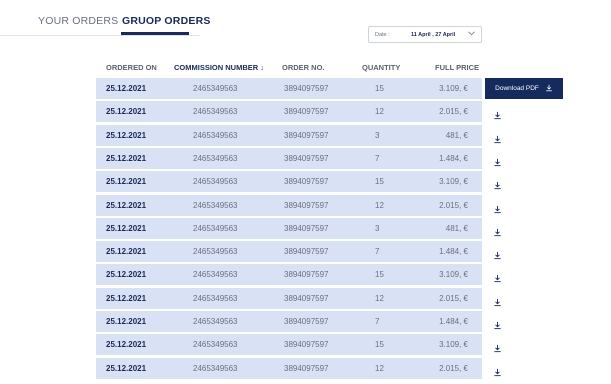 This screenshot has height=384, width=611. What do you see at coordinates (305, 18) in the screenshot?
I see `order-tabs: YOUR ORDERS GRUOP ORDERS` at bounding box center [305, 18].